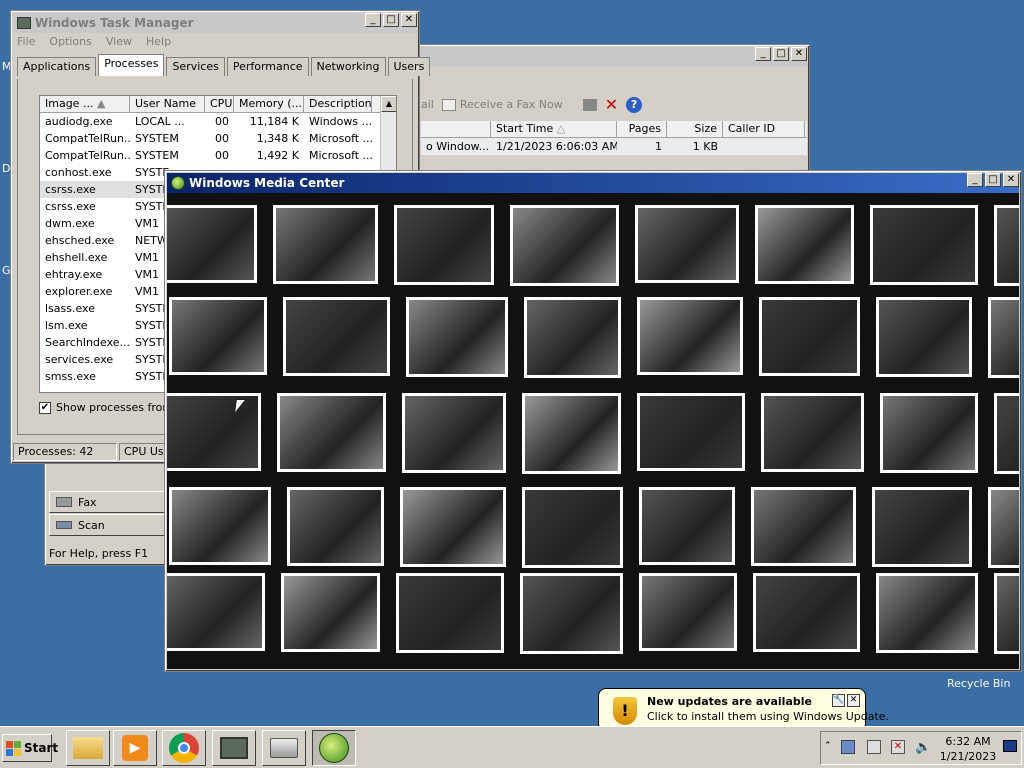  What do you see at coordinates (99, 553) in the screenshot?
I see `fax-status-text: For Help, press F1` at bounding box center [99, 553].